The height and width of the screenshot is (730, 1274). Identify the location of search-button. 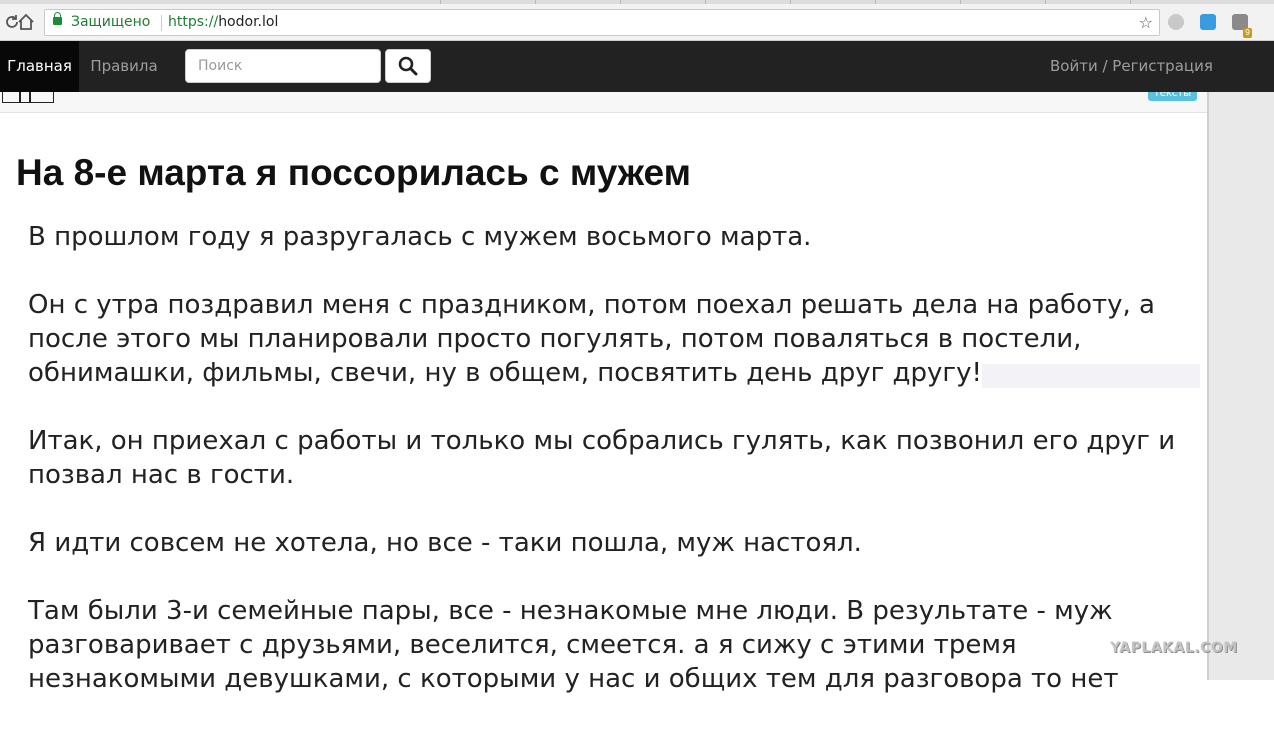
(408, 66).